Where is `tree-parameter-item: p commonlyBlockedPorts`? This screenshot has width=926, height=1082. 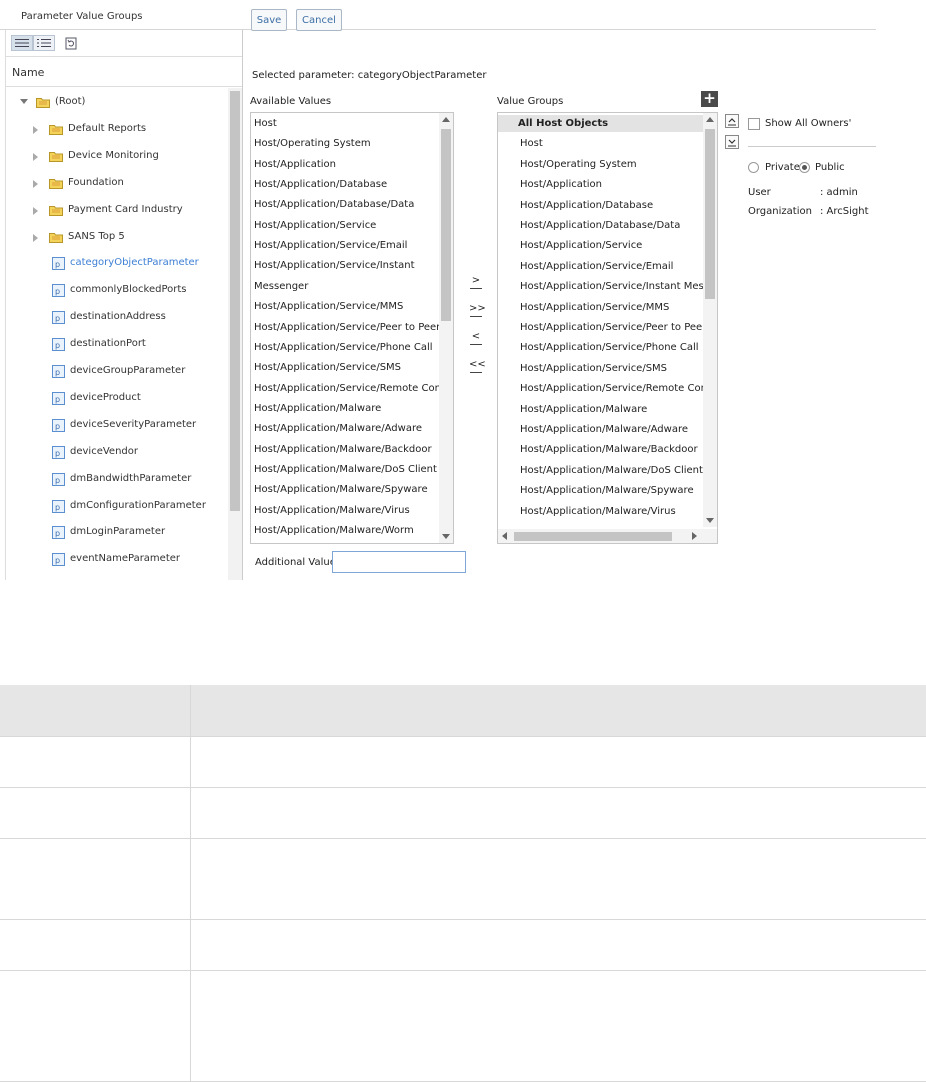
tree-parameter-item: p commonlyBlockedPorts is located at coordinates (117, 292).